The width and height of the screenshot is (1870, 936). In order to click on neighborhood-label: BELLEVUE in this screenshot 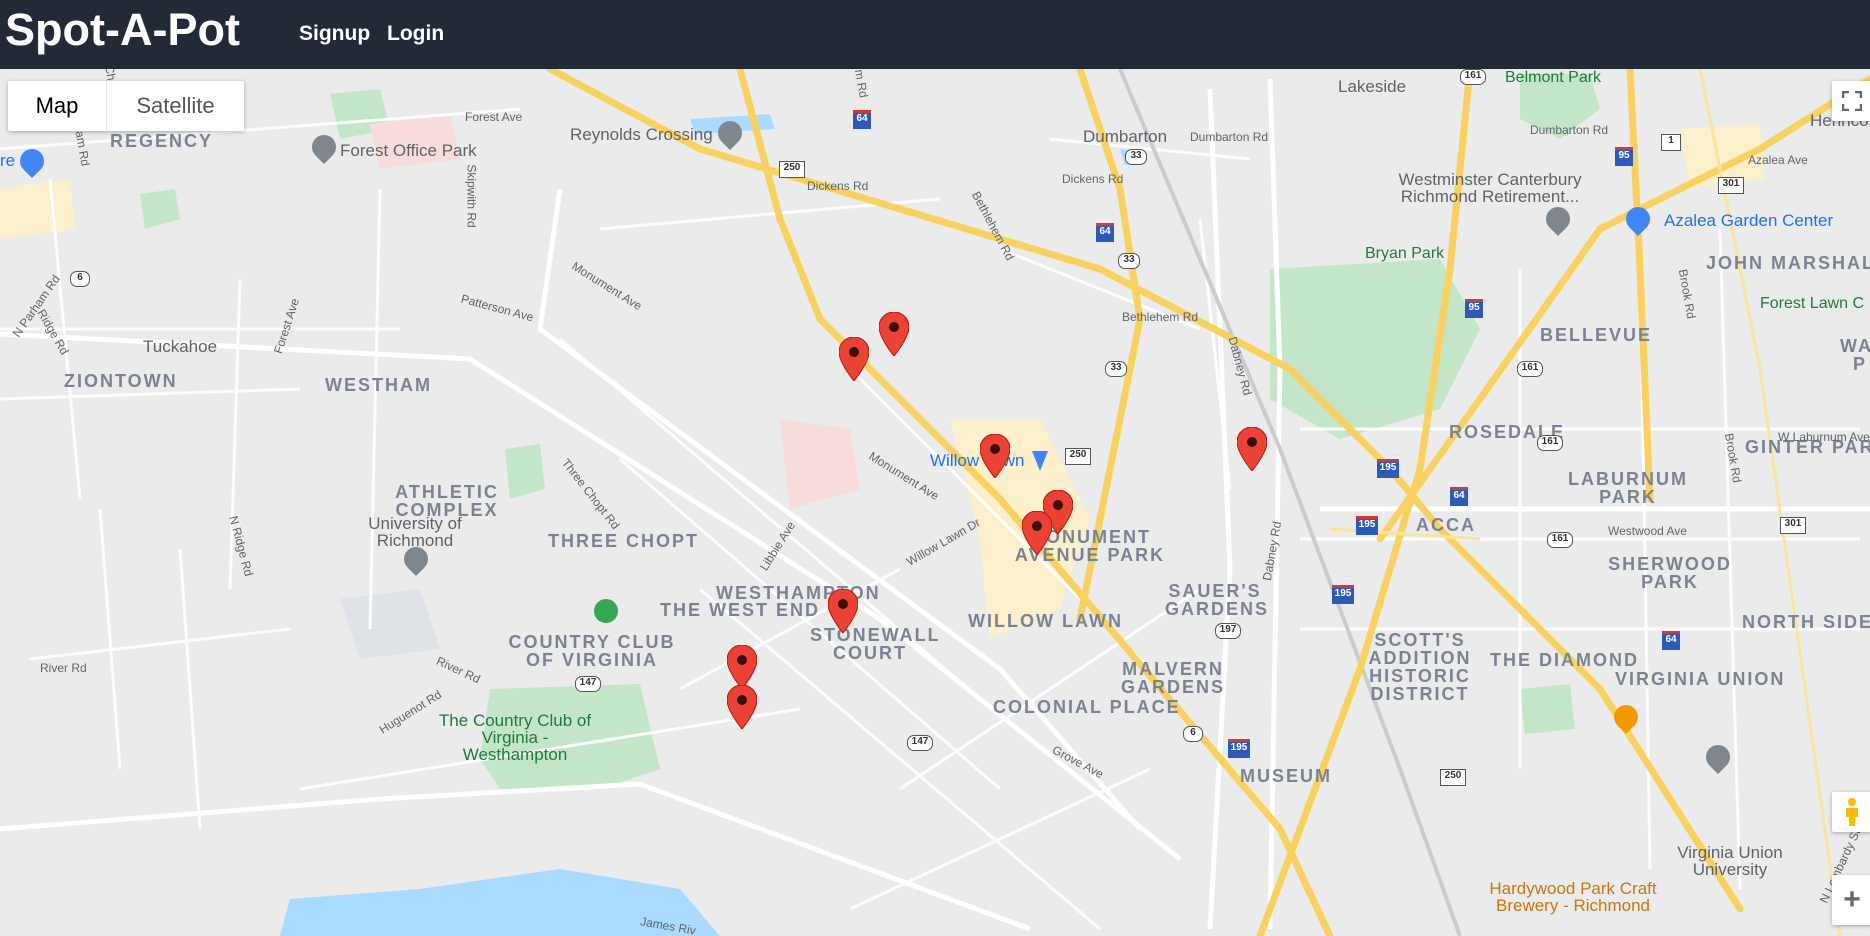, I will do `click(1596, 335)`.